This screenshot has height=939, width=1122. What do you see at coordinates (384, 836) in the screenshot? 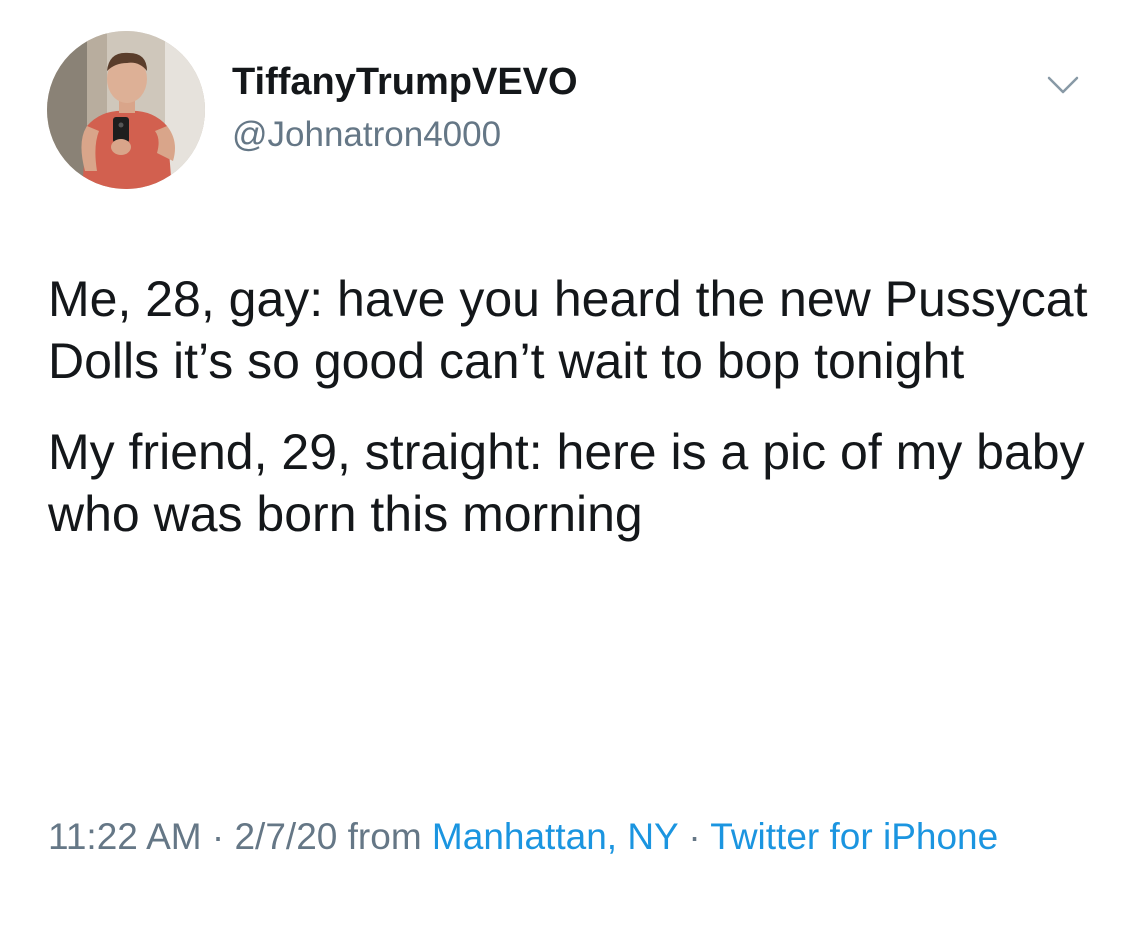
I see `from-label: from` at bounding box center [384, 836].